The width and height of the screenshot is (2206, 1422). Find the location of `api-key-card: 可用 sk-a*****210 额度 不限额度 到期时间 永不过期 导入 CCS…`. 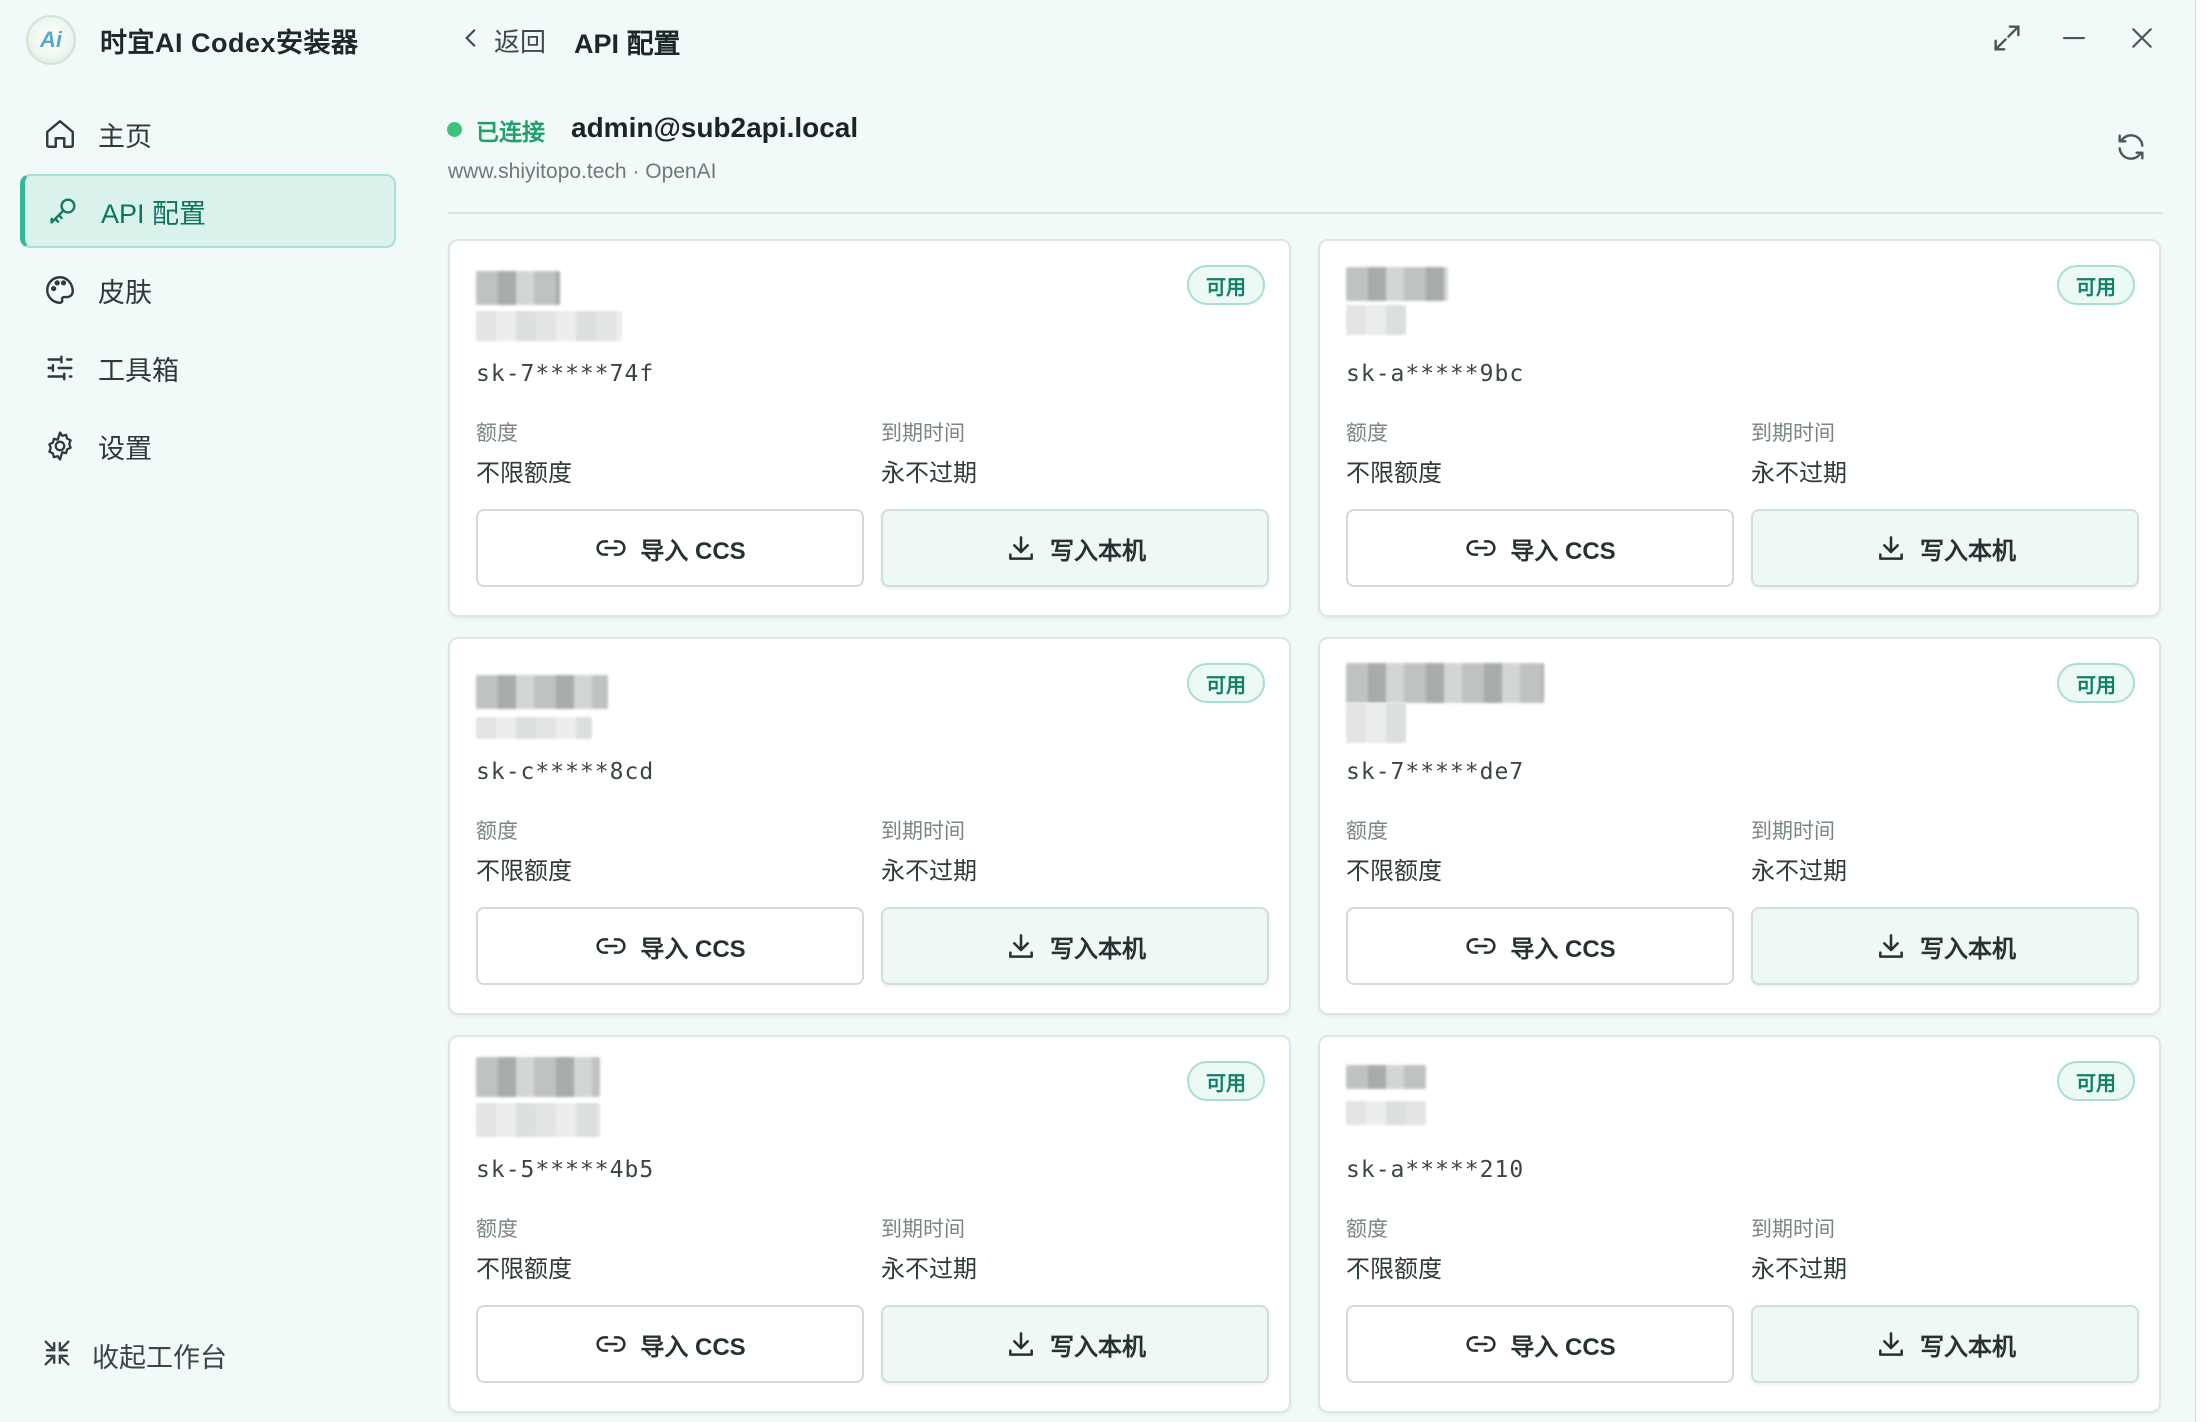

api-key-card: 可用 sk-a*****210 额度 不限额度 到期时间 永不过期 导入 CCS… is located at coordinates (1739, 1224).